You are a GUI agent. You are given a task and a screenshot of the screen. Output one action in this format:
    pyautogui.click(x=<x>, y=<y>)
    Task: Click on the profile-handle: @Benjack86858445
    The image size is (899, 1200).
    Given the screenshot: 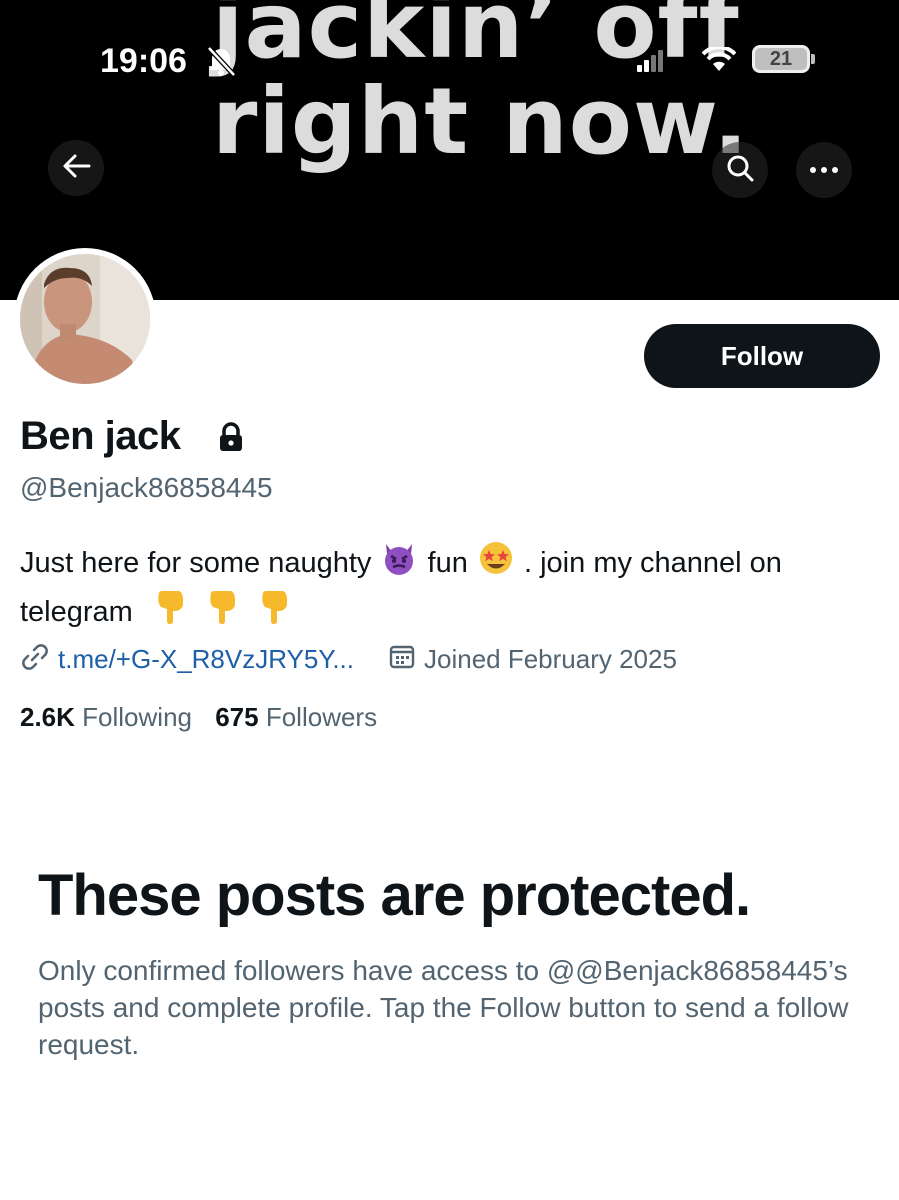 What is the action you would take?
    pyautogui.click(x=146, y=487)
    